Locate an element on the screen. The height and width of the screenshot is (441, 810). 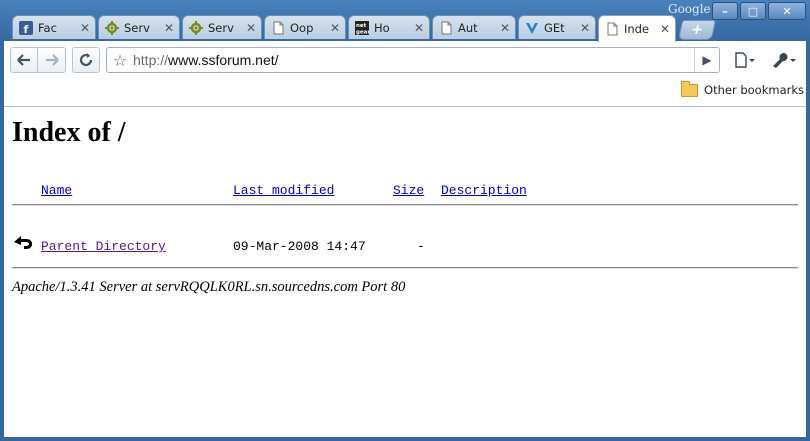
arrow-right-icon is located at coordinates (52, 60).